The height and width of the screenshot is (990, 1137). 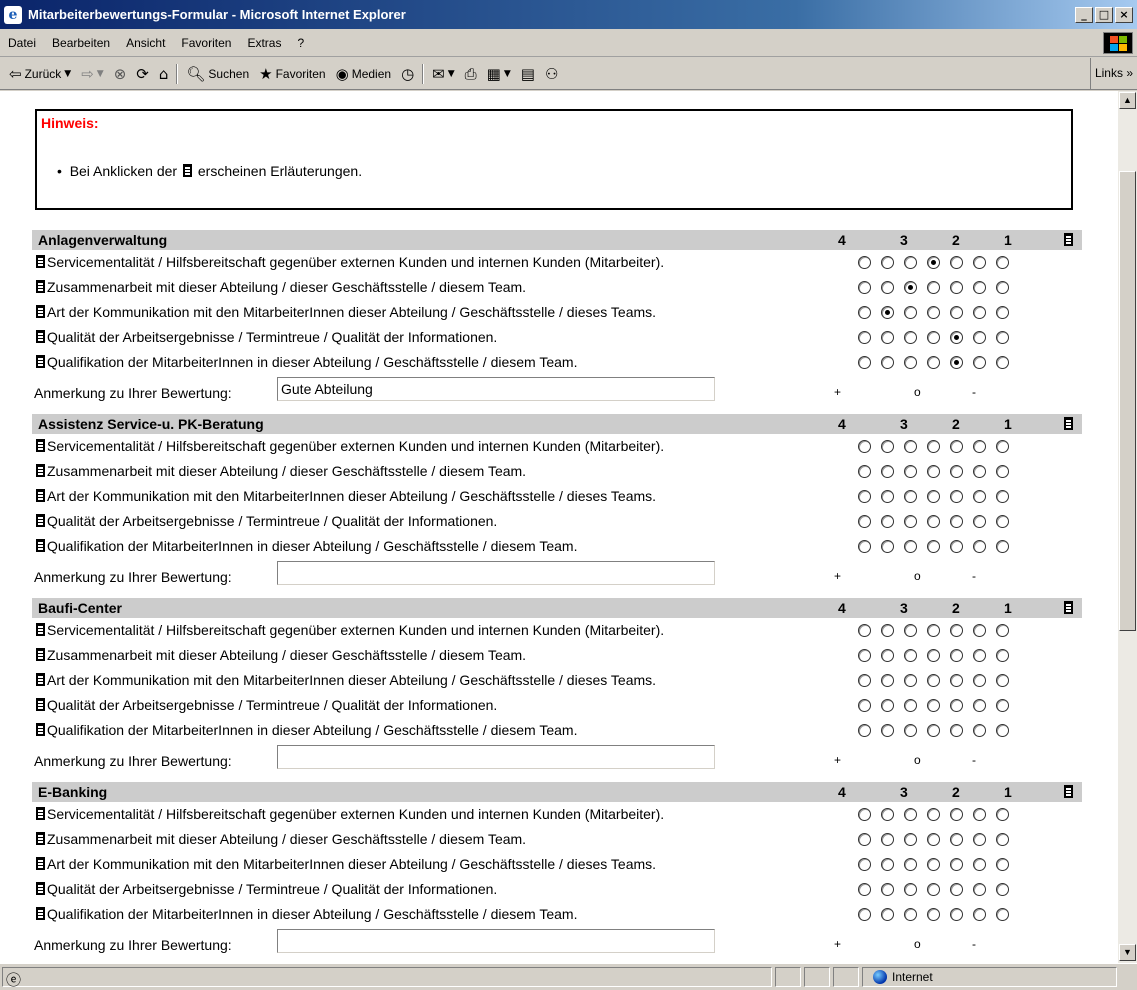 I want to click on discuss-button: ▤, so click(x=528, y=74).